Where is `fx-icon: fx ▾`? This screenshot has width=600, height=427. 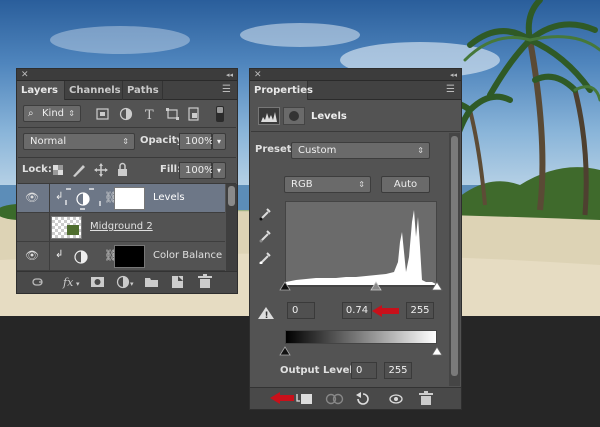 fx-icon: fx ▾ is located at coordinates (71, 282).